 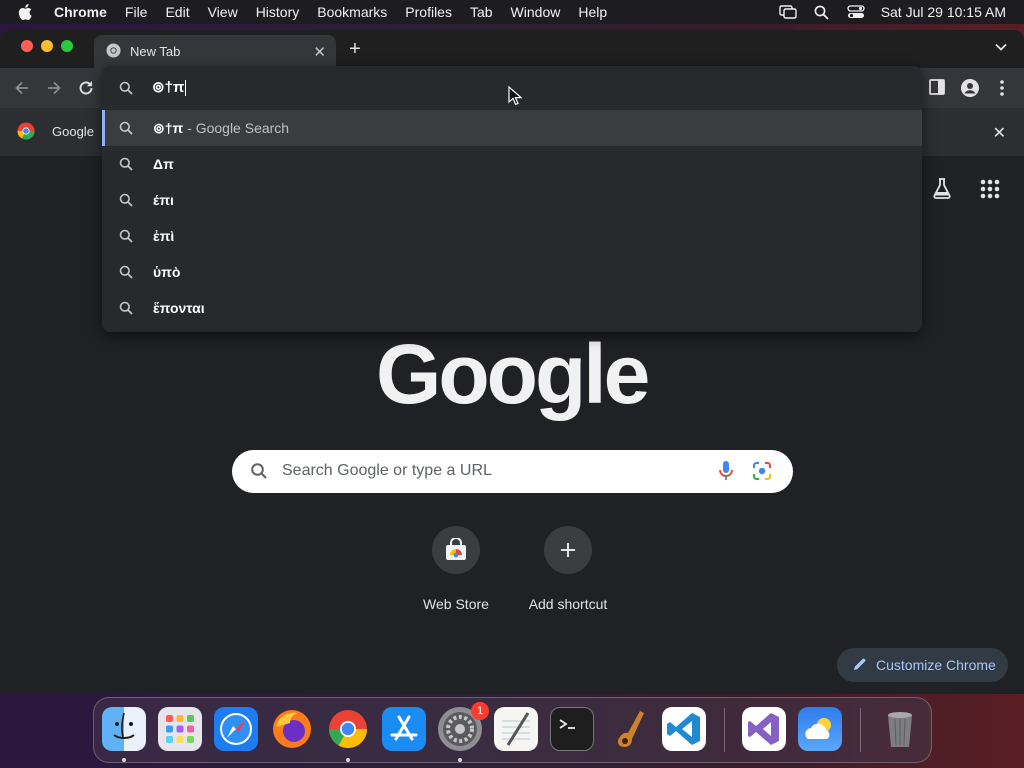 What do you see at coordinates (788, 12) in the screenshot?
I see `screen-mirroring-icon` at bounding box center [788, 12].